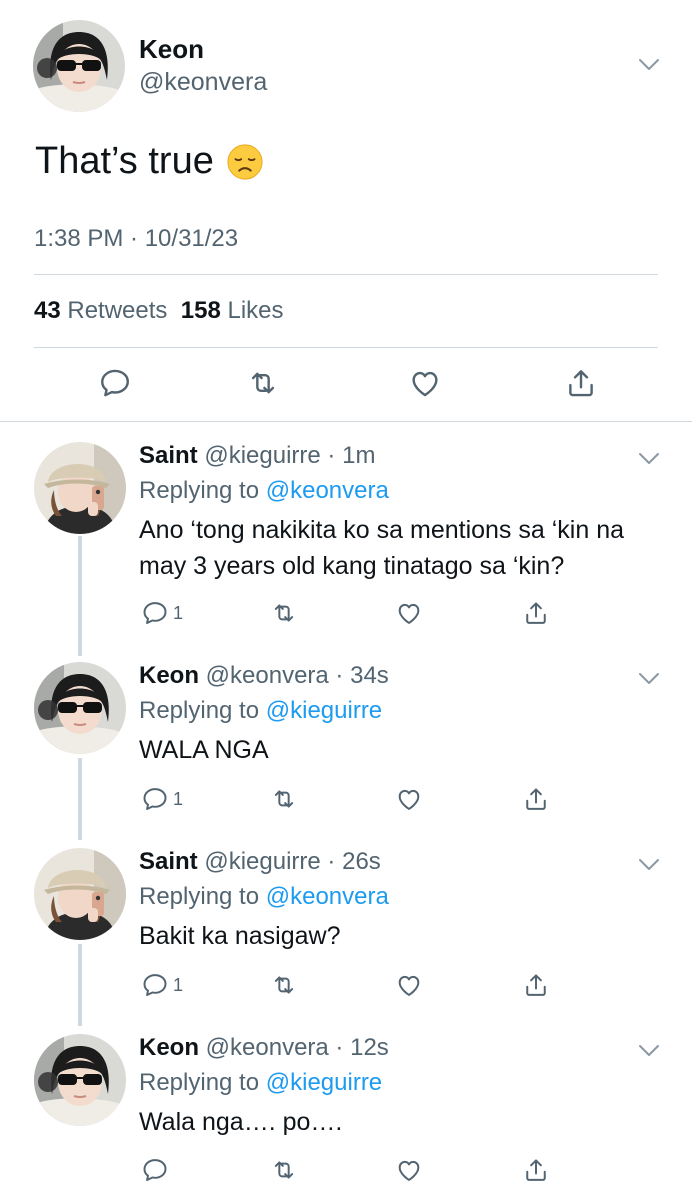  I want to click on author-handle-time: @keonvera · 12s, so click(297, 1047).